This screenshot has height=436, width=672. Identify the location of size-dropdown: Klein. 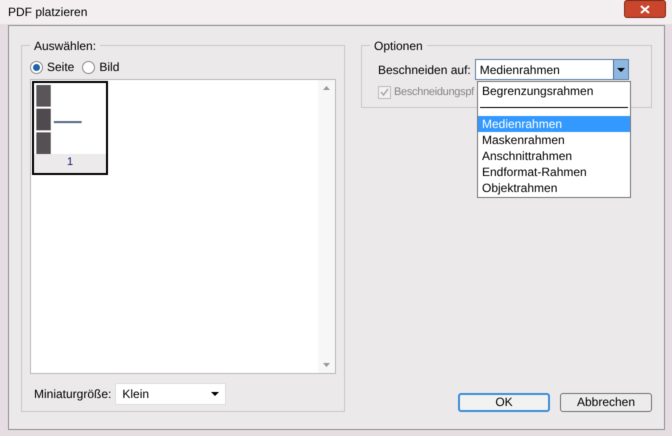
(170, 394).